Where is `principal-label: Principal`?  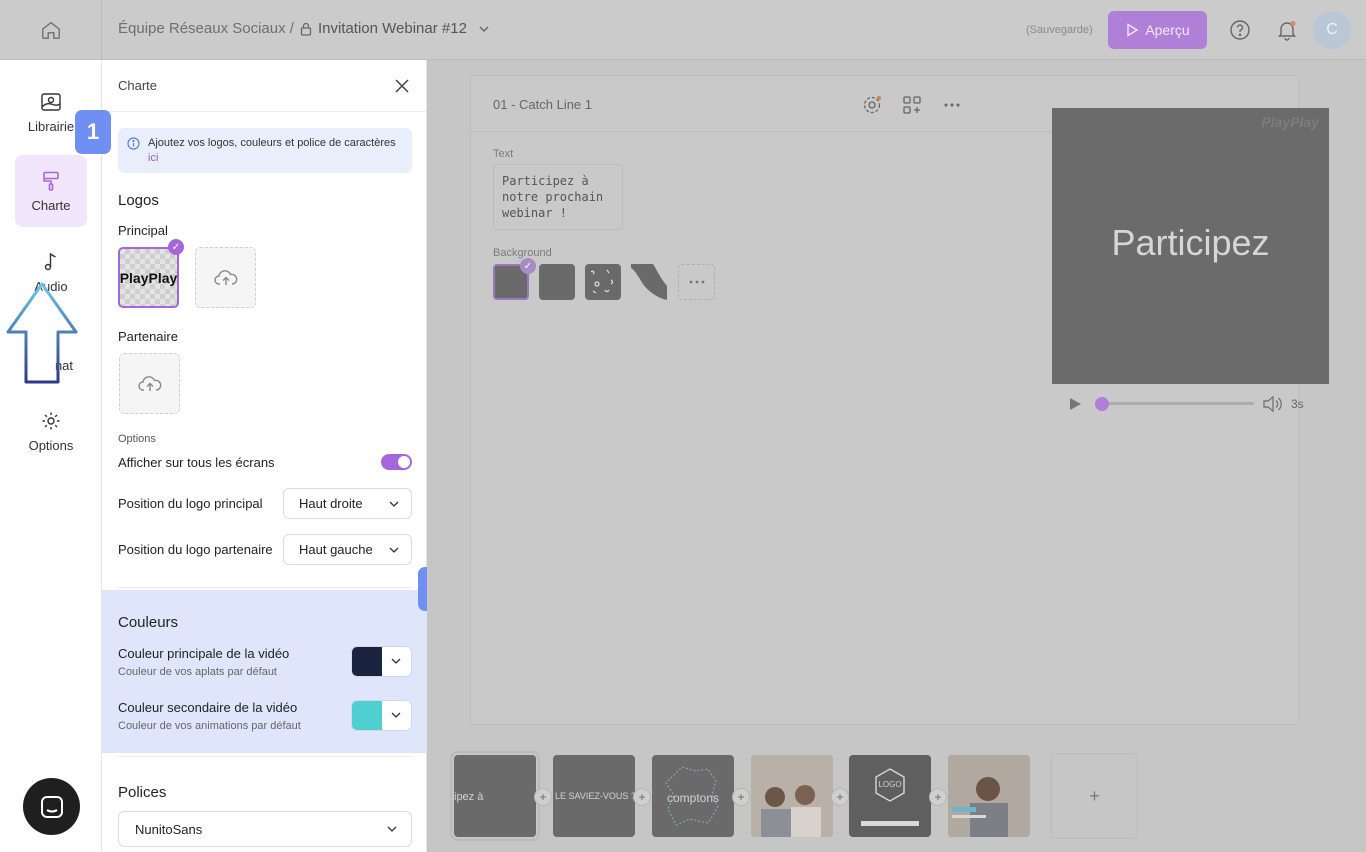 principal-label: Principal is located at coordinates (143, 230).